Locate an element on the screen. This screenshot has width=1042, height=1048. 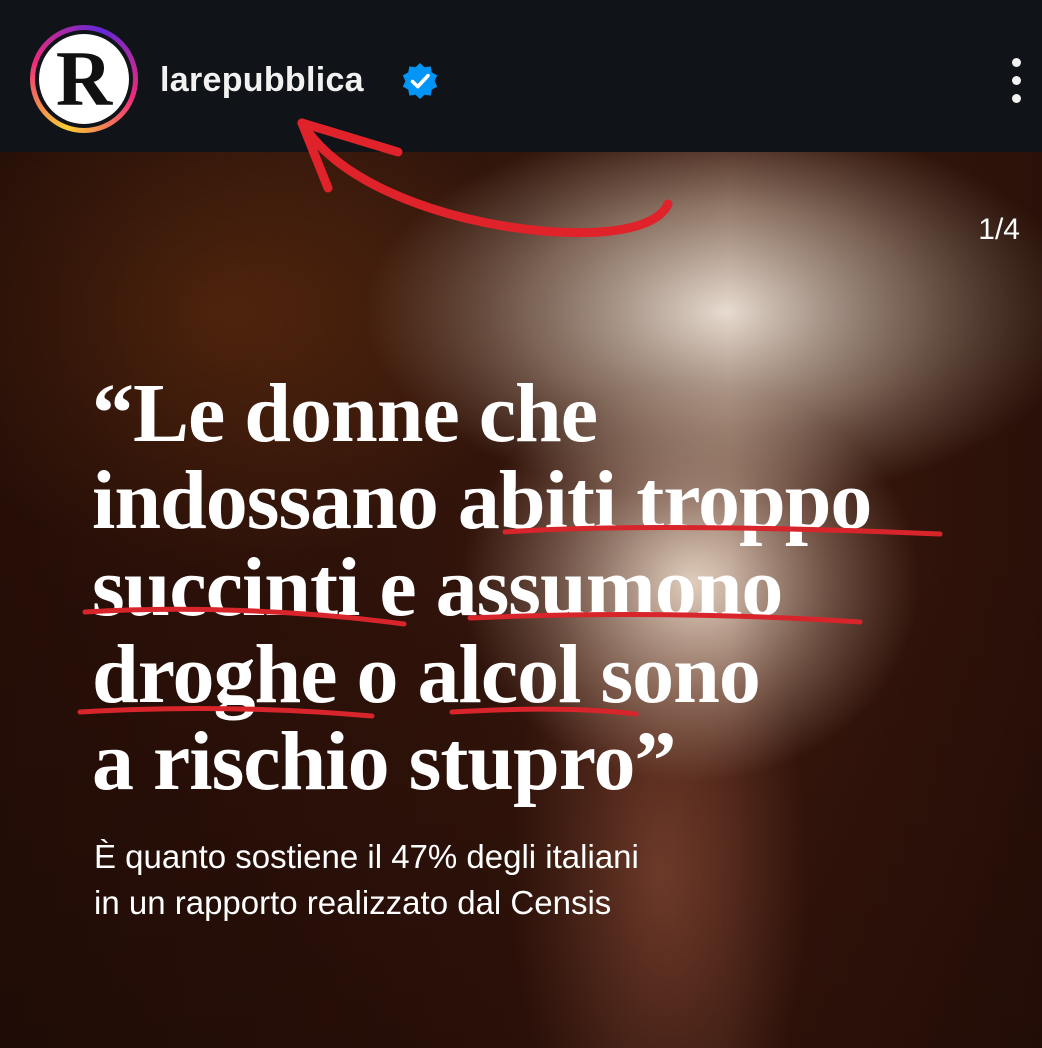
verified-badge-icon is located at coordinates (420, 81).